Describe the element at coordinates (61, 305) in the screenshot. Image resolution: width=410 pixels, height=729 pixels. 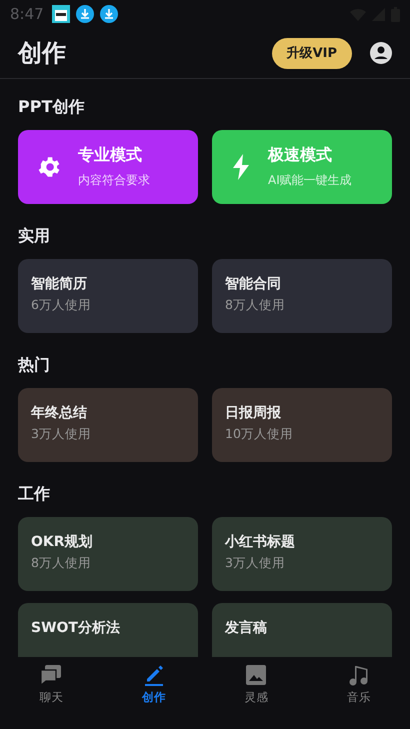
I see `usage-count: 6万人使用` at that location.